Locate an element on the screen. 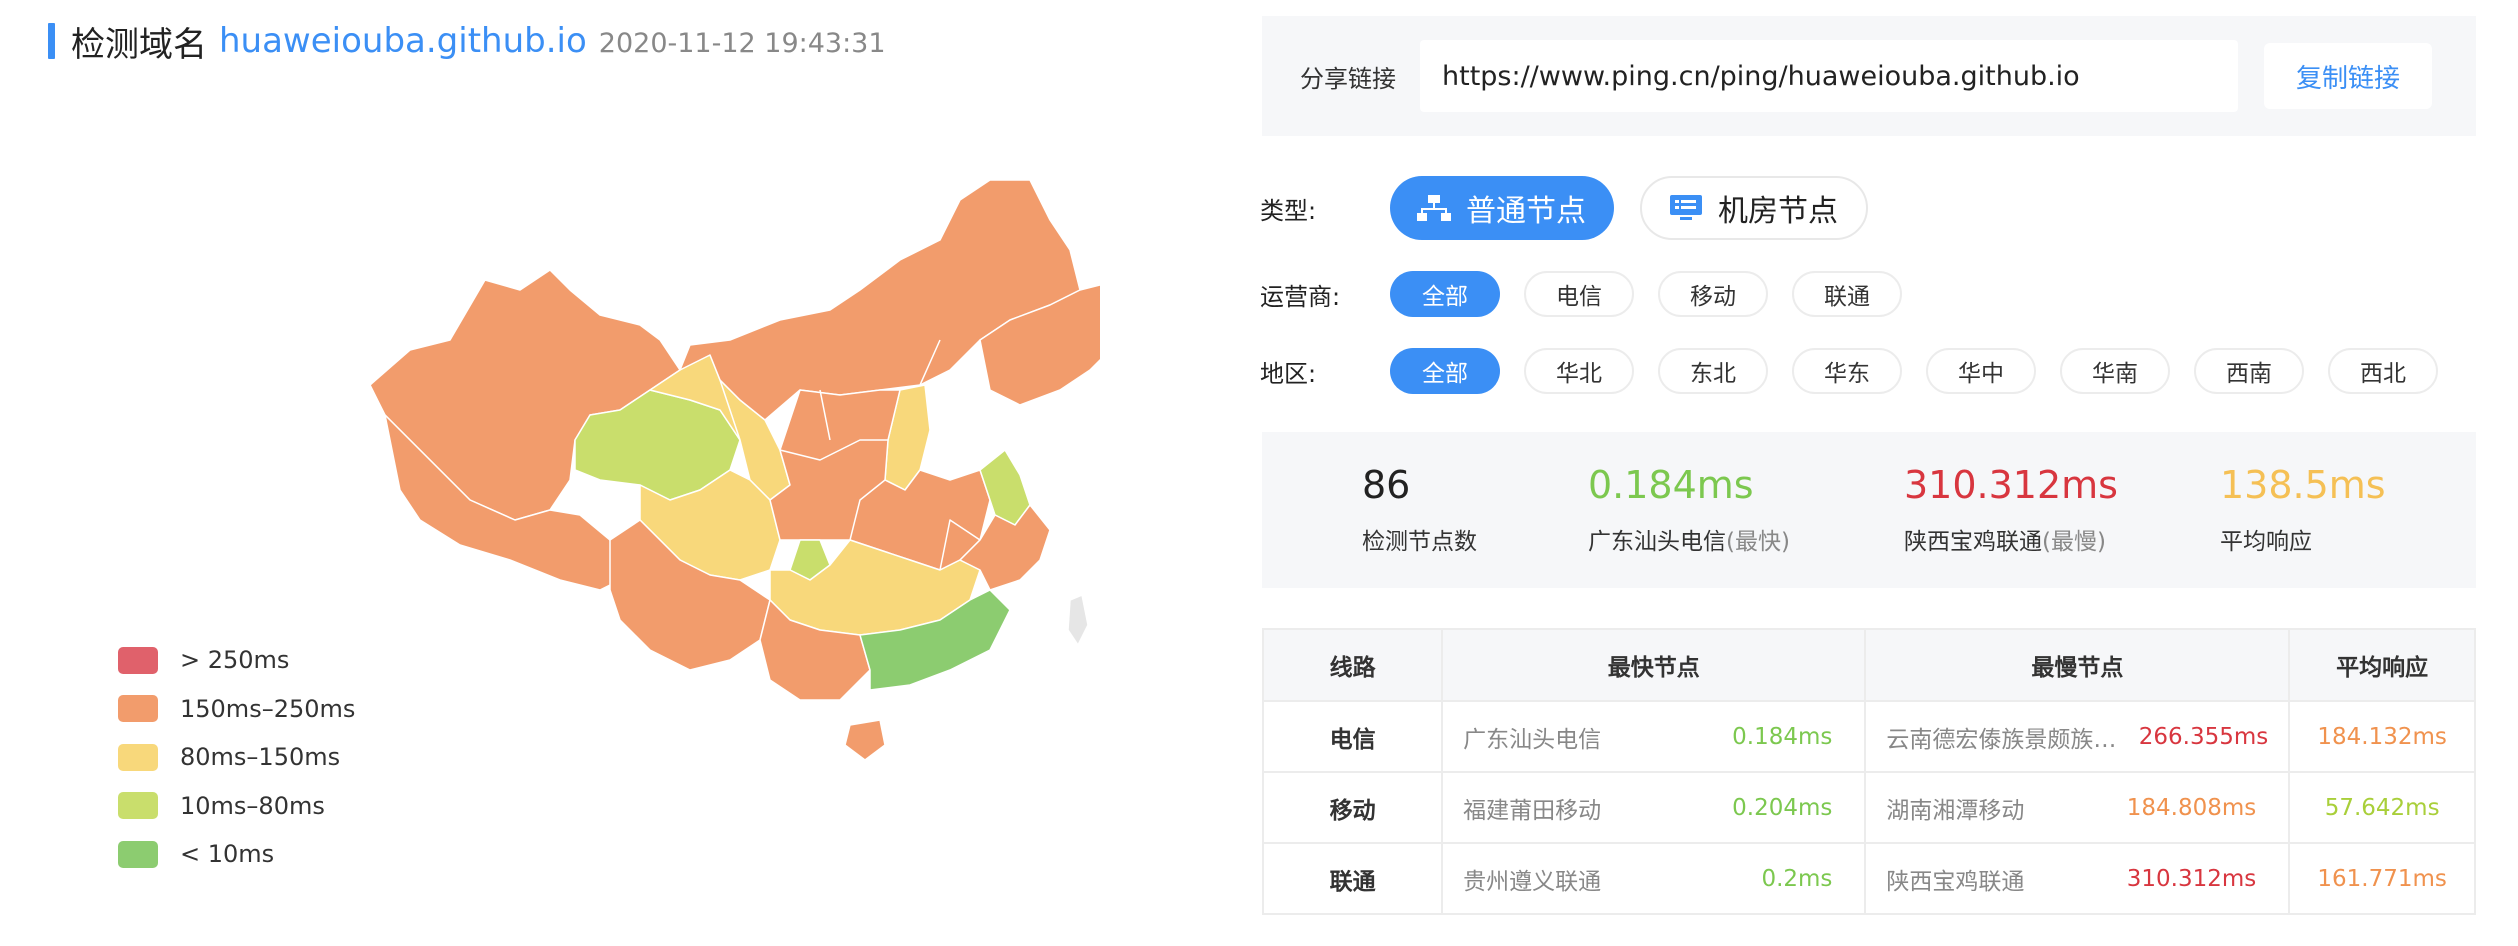  title-accent-bar is located at coordinates (51, 41).